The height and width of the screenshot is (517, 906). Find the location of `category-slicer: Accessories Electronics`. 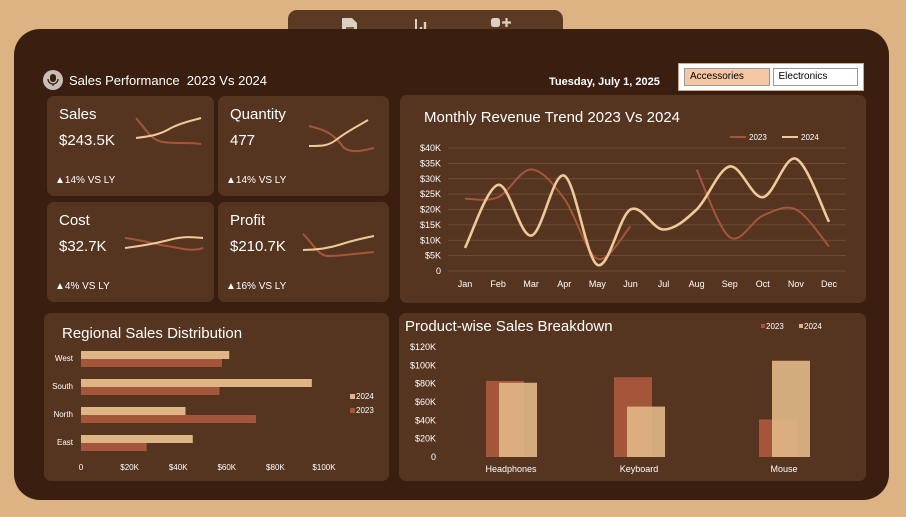

category-slicer: Accessories Electronics is located at coordinates (771, 77).